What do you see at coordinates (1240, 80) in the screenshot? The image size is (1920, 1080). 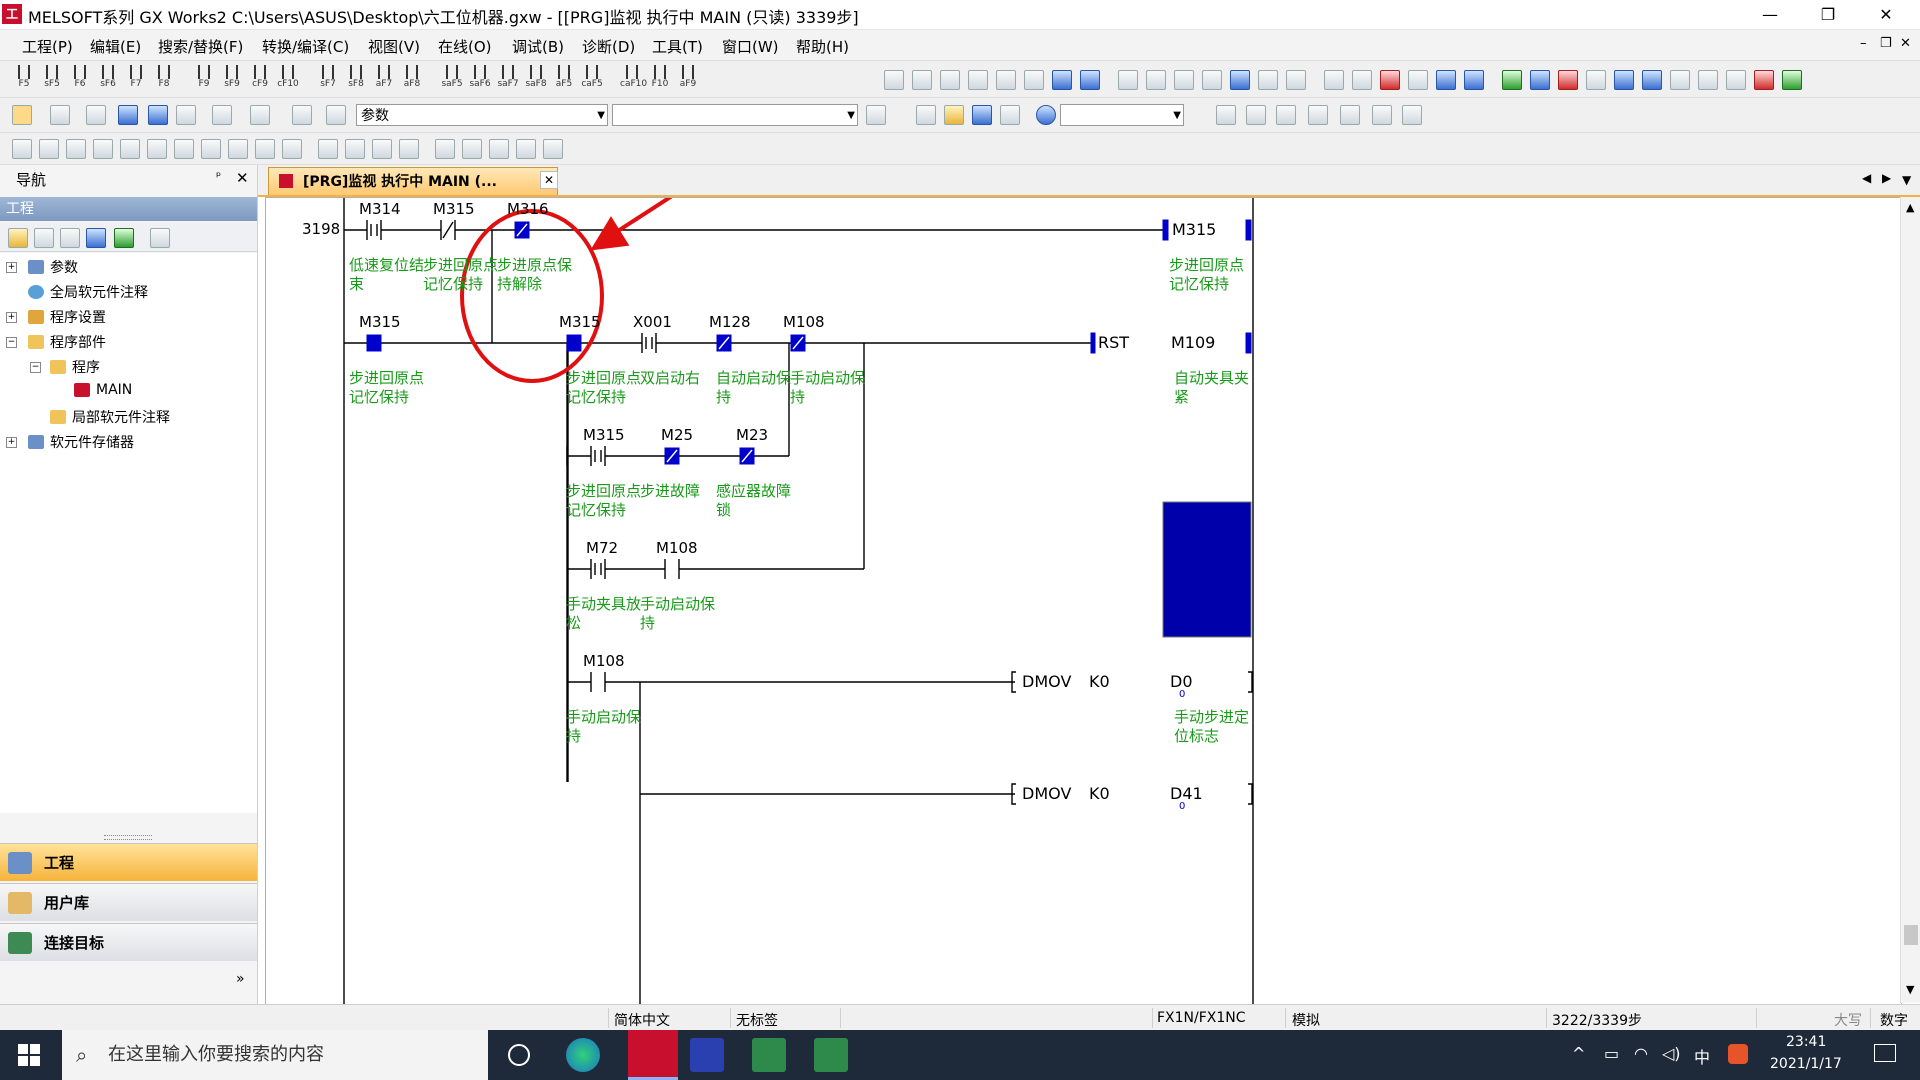 I see `toolbar-tool-13-icon` at bounding box center [1240, 80].